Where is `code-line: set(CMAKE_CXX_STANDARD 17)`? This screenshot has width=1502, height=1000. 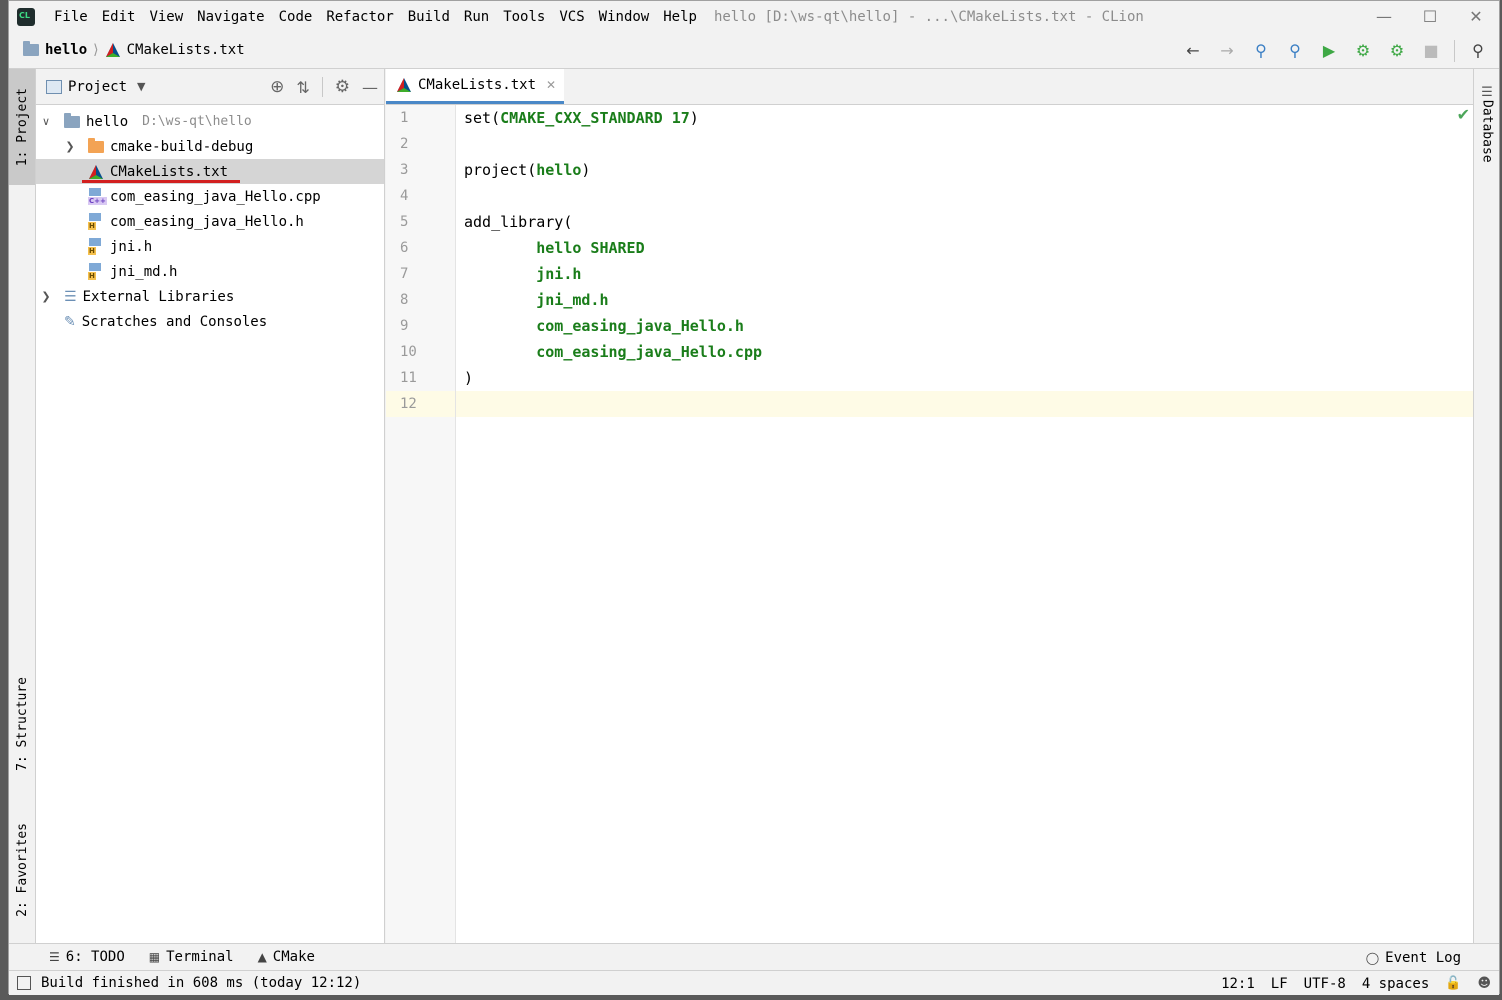
code-line: set(CMAKE_CXX_STANDARD 17) is located at coordinates (965, 118).